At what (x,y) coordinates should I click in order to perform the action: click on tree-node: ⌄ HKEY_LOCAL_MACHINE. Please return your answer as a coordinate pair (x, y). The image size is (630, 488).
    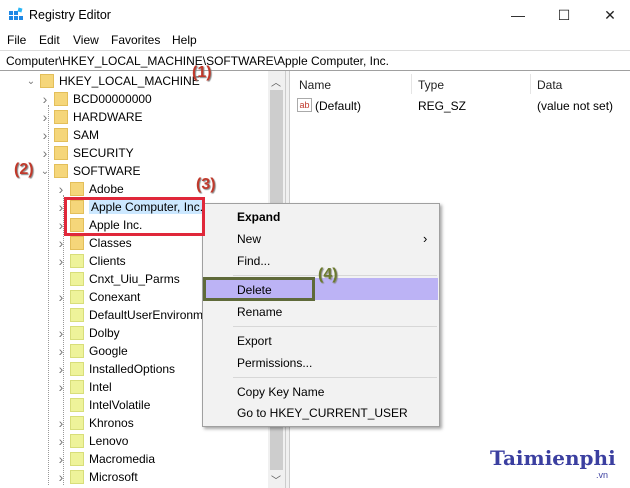
    Looking at the image, I should click on (113, 81).